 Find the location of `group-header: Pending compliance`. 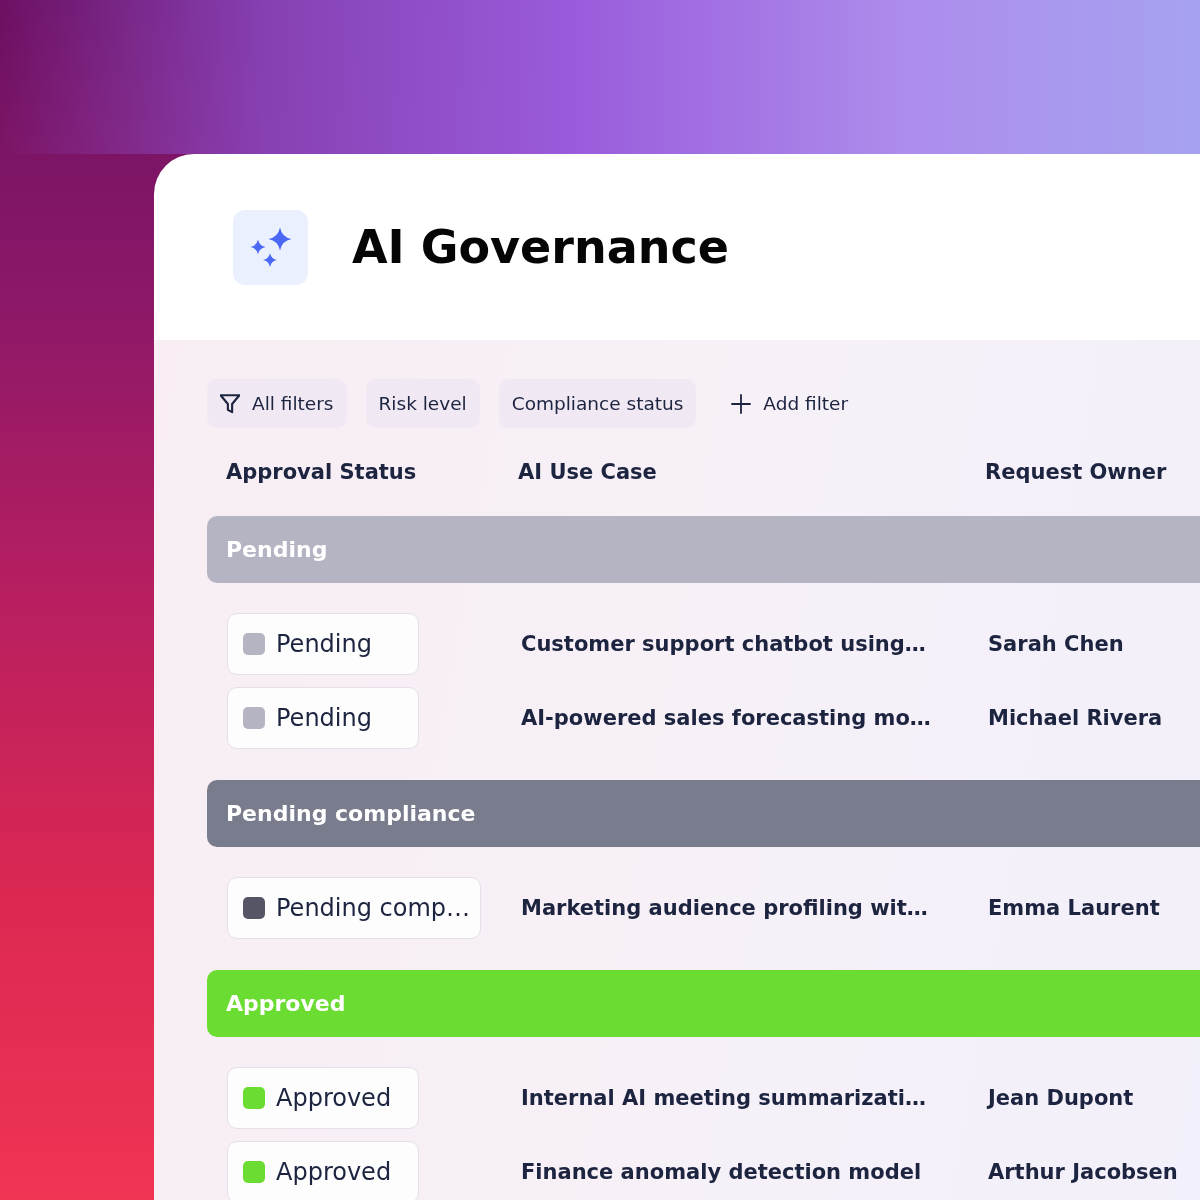

group-header: Pending compliance is located at coordinates (703, 813).